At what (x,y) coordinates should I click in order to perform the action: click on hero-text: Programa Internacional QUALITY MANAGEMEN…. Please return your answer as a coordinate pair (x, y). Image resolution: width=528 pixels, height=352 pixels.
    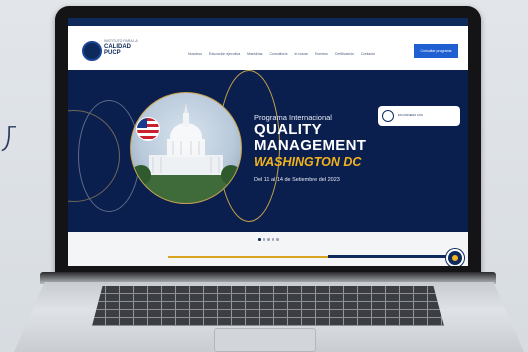
    Looking at the image, I should click on (310, 148).